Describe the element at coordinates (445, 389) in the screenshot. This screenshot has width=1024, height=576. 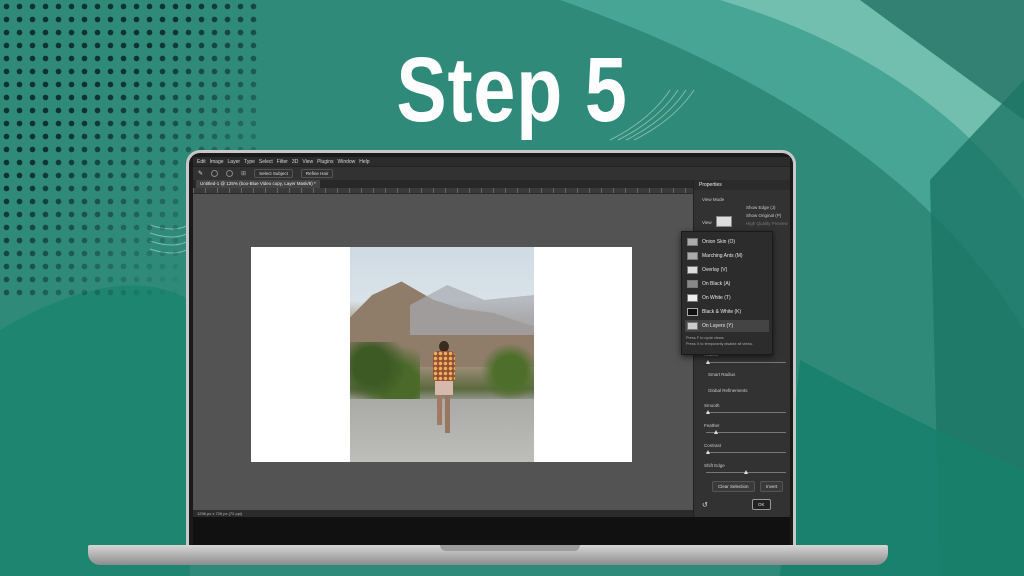
I see `person-figure` at that location.